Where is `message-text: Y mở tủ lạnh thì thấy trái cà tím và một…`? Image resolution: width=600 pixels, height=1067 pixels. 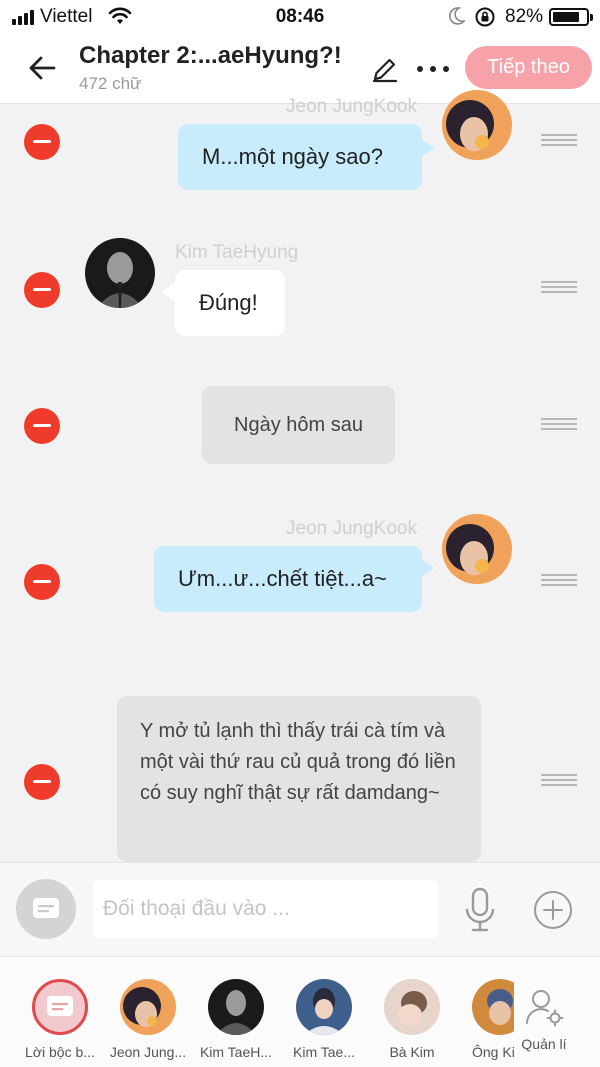
message-text: Y mở tủ lạnh thì thấy trái cà tím và một… is located at coordinates (298, 762).